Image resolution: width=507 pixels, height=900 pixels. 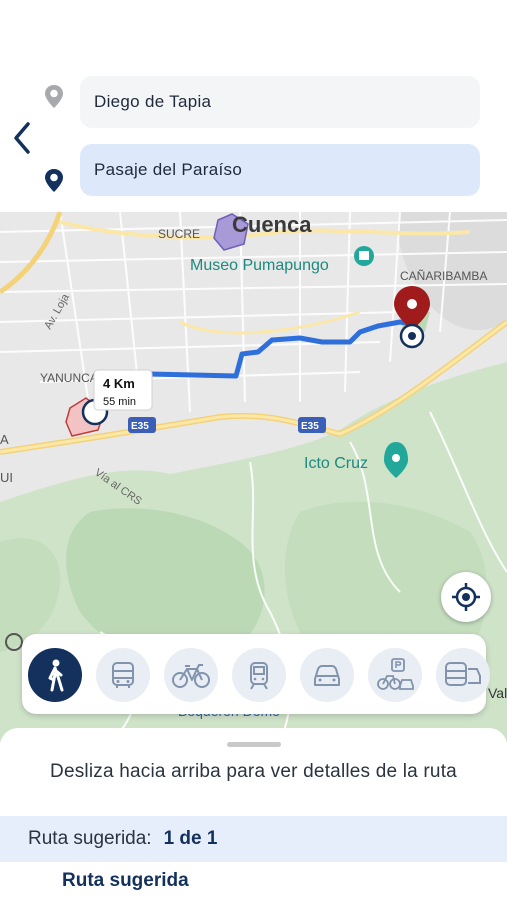 I want to click on map-label-sucre: SUCRE, so click(x=179, y=234).